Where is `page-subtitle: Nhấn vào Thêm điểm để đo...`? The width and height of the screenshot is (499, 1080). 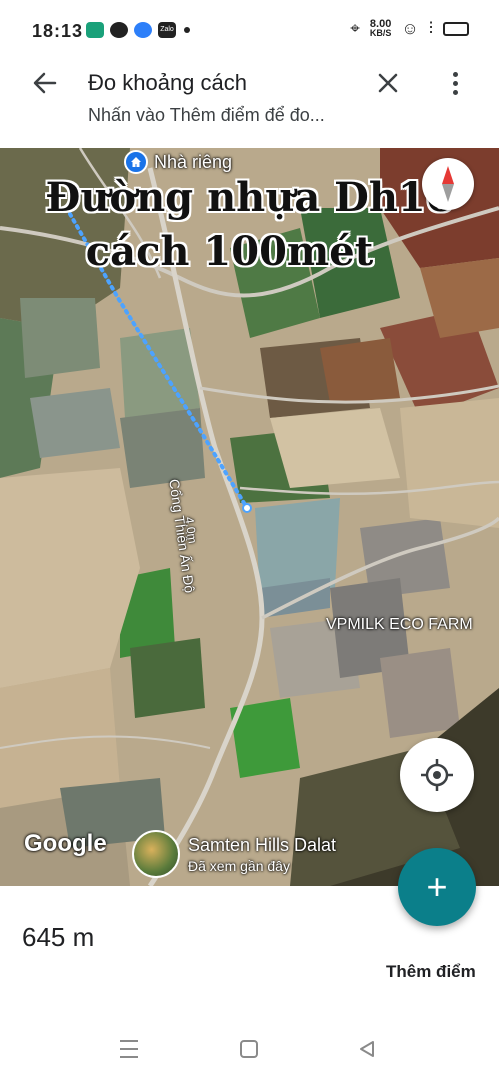 page-subtitle: Nhấn vào Thêm điểm để đo... is located at coordinates (206, 115).